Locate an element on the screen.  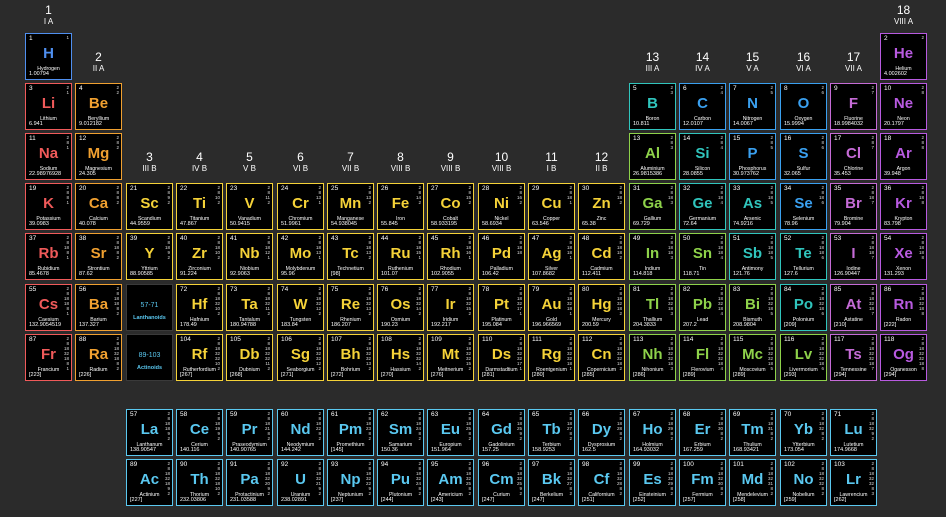
element-samarium: 62 2 8 18 24 8 2 Sm Samarium 150.36 is located at coordinates (400, 432).